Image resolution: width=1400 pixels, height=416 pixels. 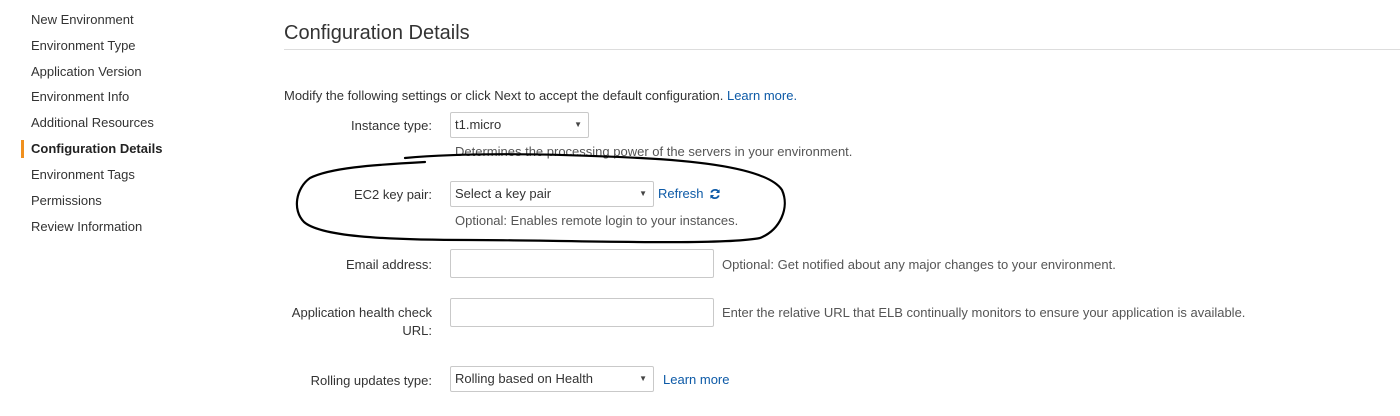 I want to click on key-pair-label: EC2 key pair:, so click(x=392, y=194).